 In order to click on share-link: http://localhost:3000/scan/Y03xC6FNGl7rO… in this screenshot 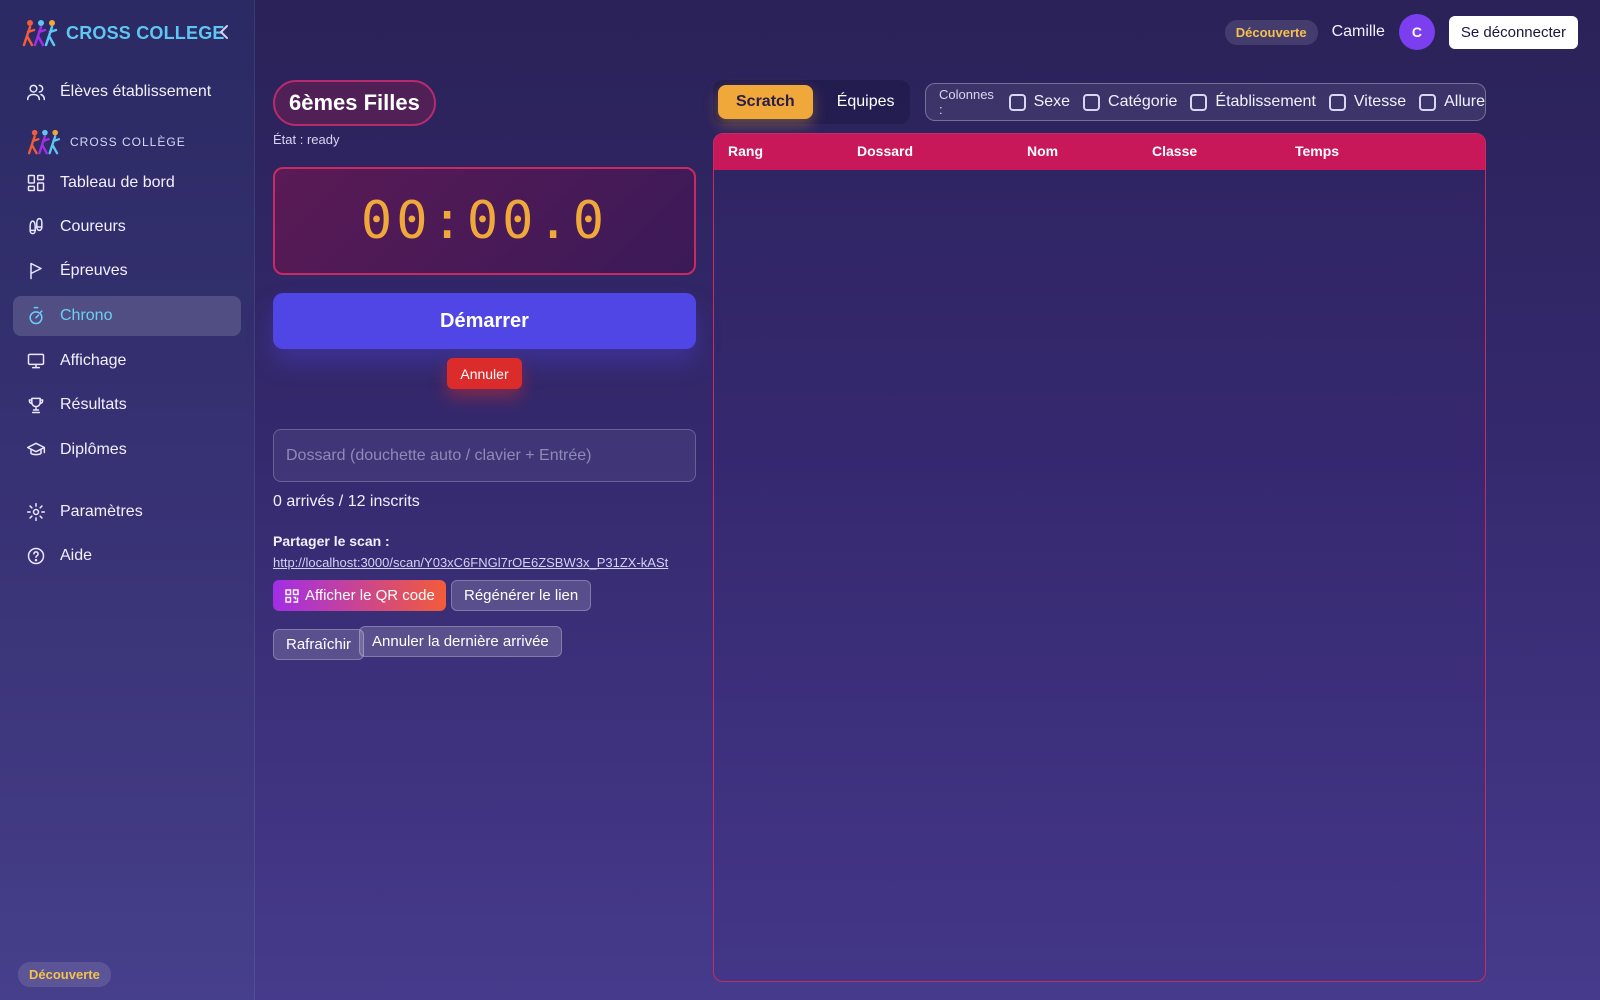, I will do `click(470, 562)`.